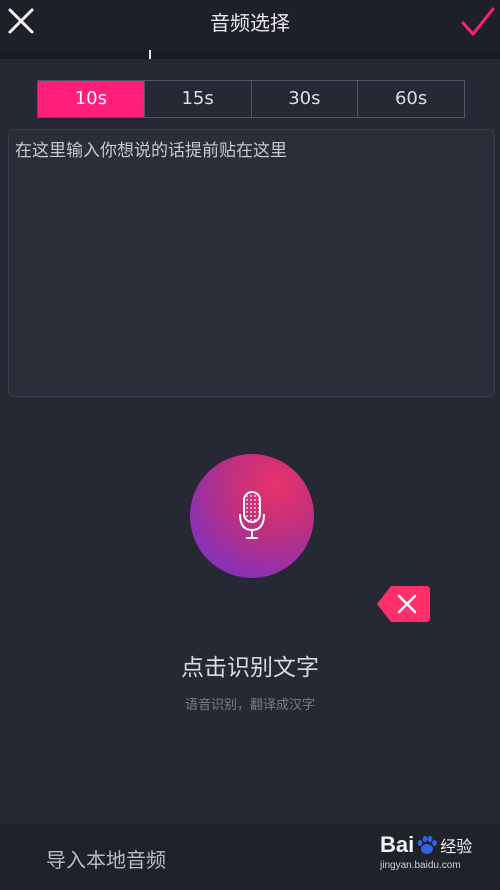 This screenshot has height=890, width=500. I want to click on top-bar: 音频选择, so click(250, 25).